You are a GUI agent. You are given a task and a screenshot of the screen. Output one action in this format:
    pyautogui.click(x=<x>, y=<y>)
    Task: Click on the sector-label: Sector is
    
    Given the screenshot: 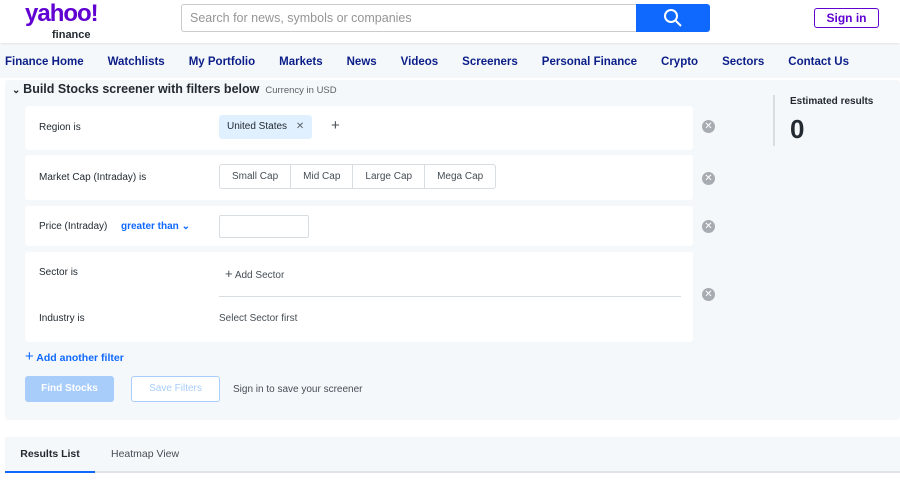 What is the action you would take?
    pyautogui.click(x=58, y=272)
    